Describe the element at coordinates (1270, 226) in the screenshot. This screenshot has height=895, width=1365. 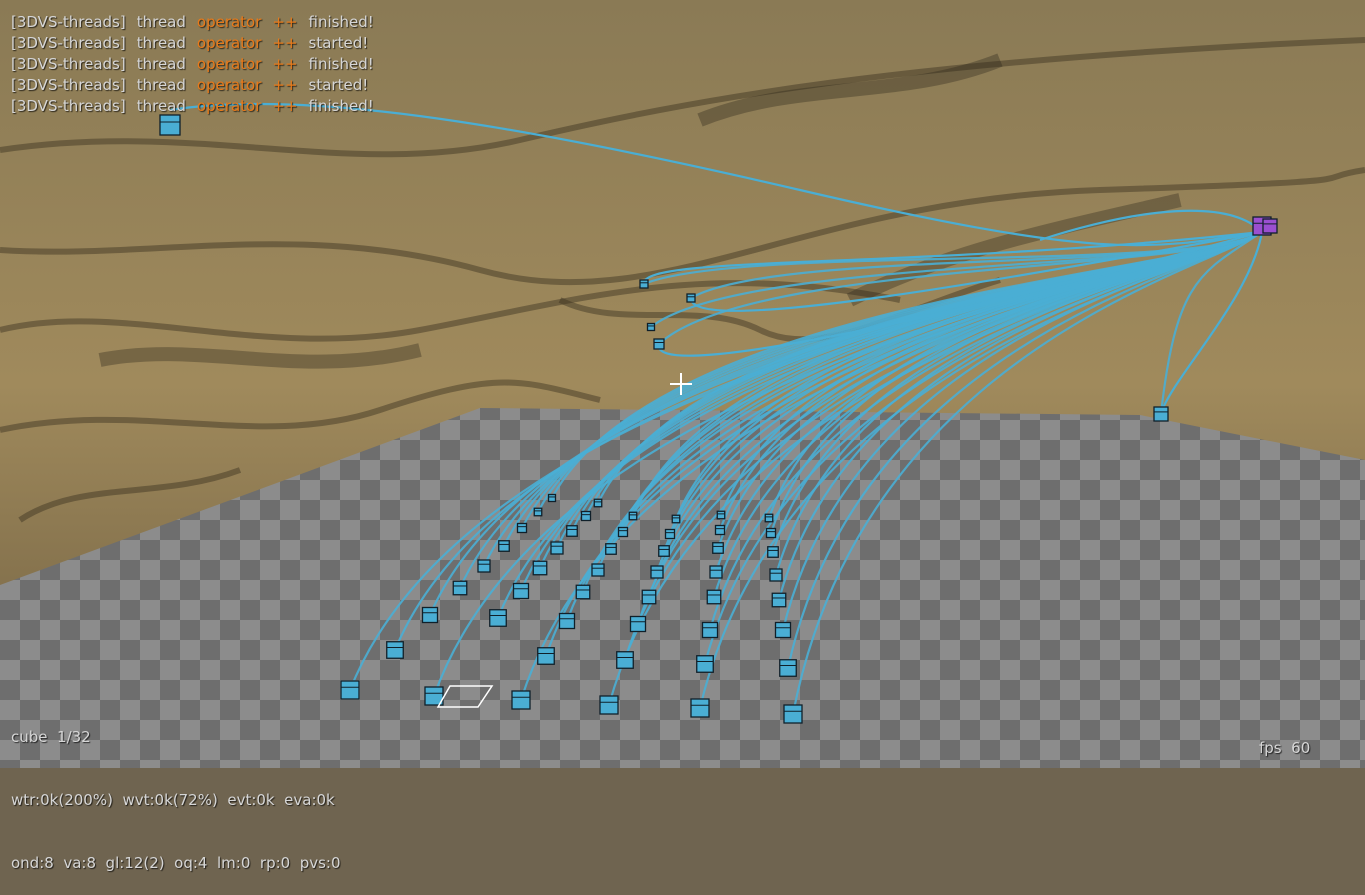
I see `hub-cube` at that location.